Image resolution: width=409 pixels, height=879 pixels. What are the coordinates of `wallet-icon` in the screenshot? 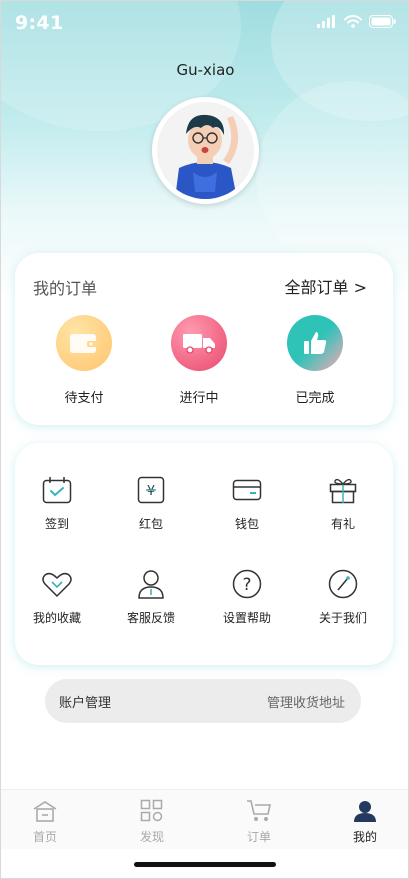 It's located at (84, 343).